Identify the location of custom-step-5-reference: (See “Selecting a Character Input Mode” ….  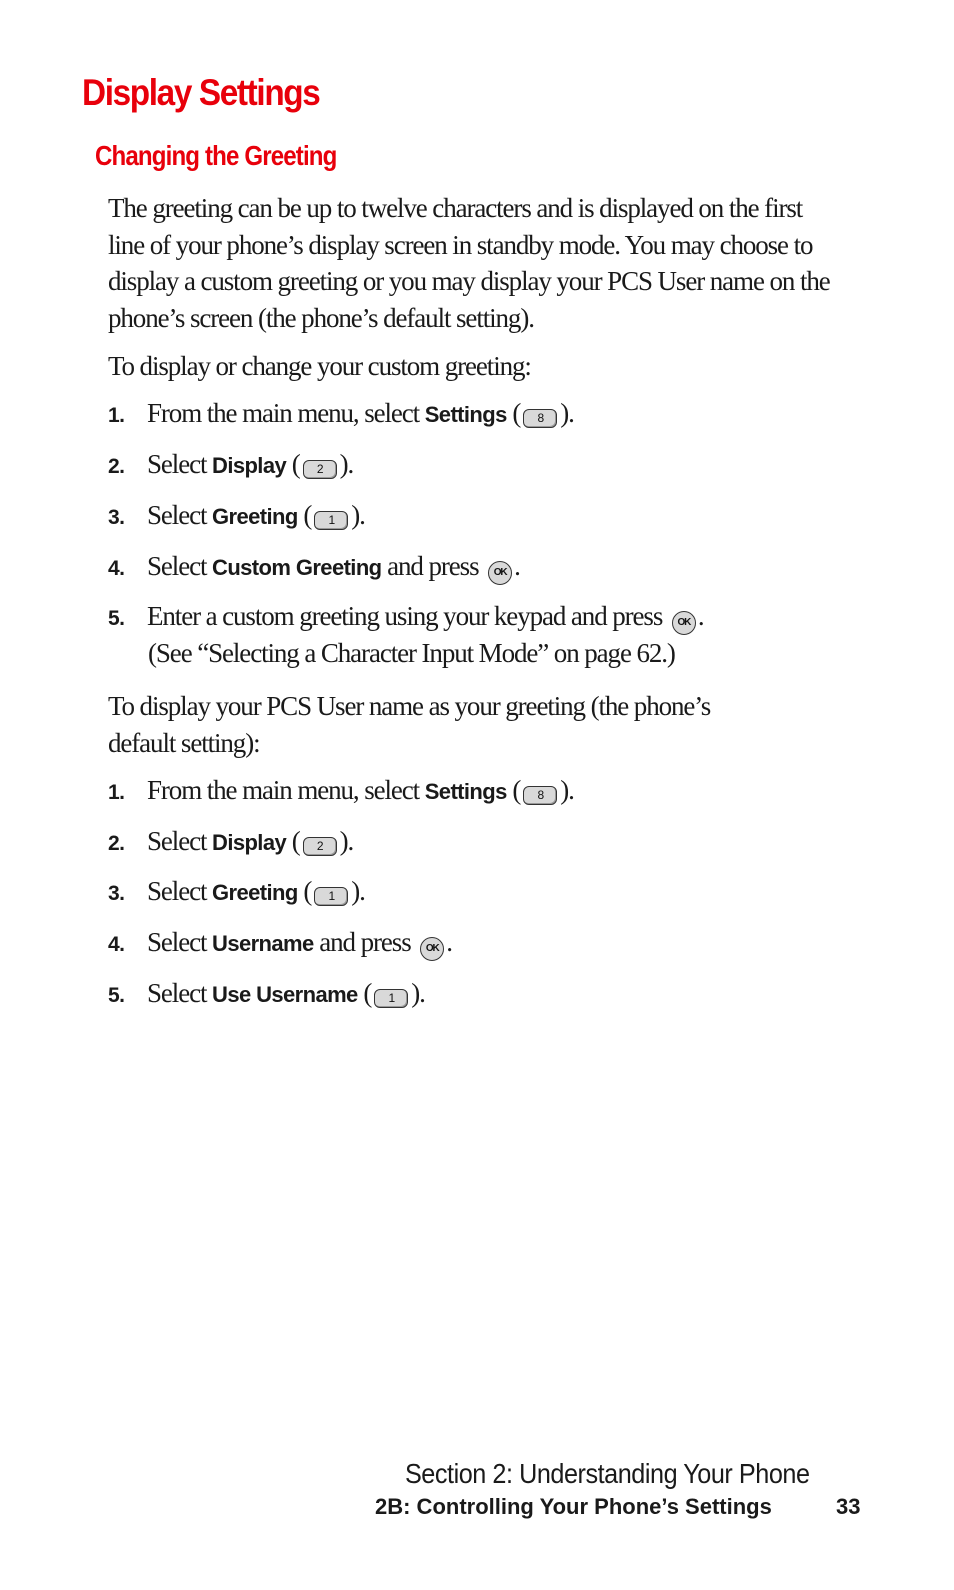
(412, 653).